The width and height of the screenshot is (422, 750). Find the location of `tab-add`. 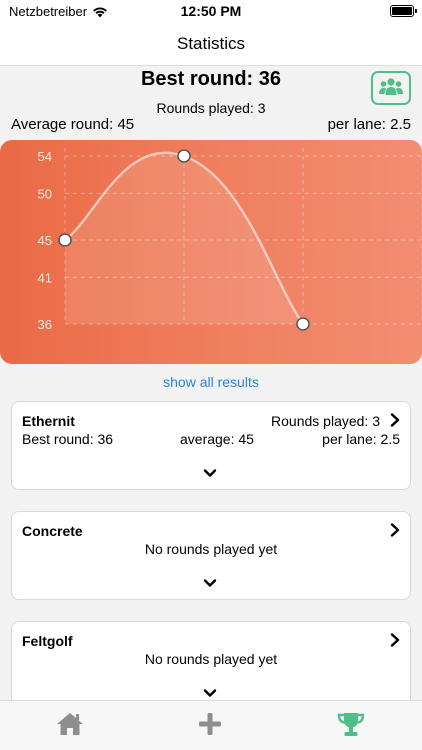

tab-add is located at coordinates (210, 726).